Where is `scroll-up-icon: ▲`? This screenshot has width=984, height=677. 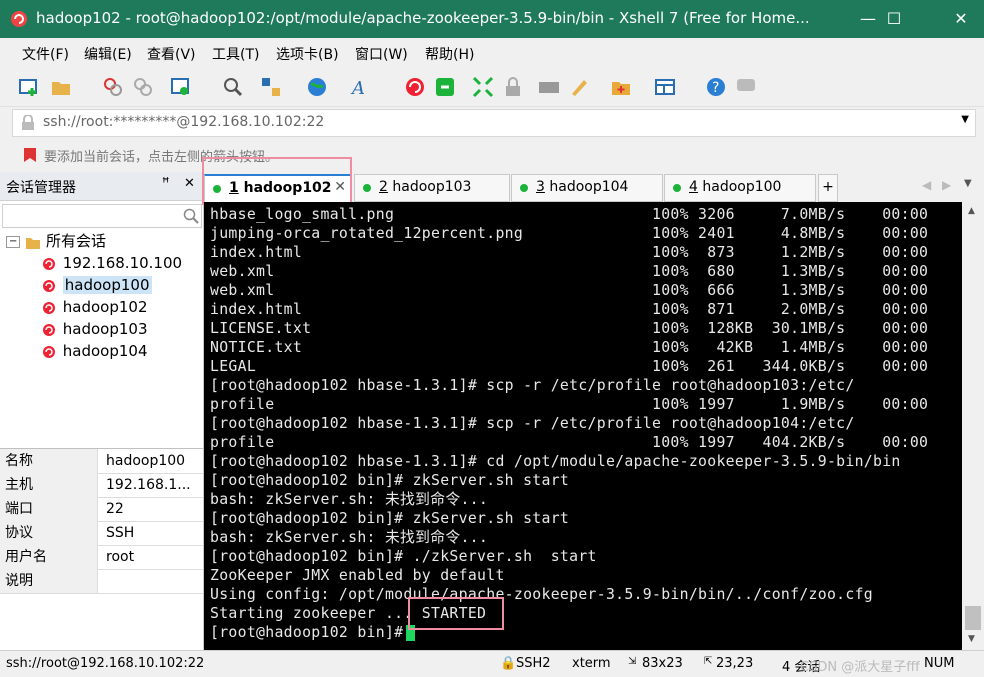
scroll-up-icon: ▲ is located at coordinates (971, 211).